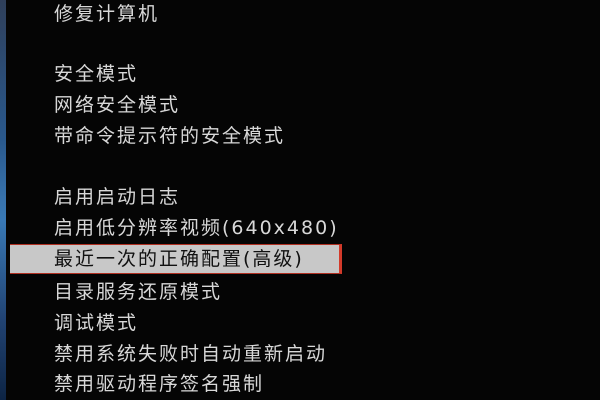  I want to click on menu-item-low-resolution-video: 启用低分辨率视频(640x480), so click(196, 228).